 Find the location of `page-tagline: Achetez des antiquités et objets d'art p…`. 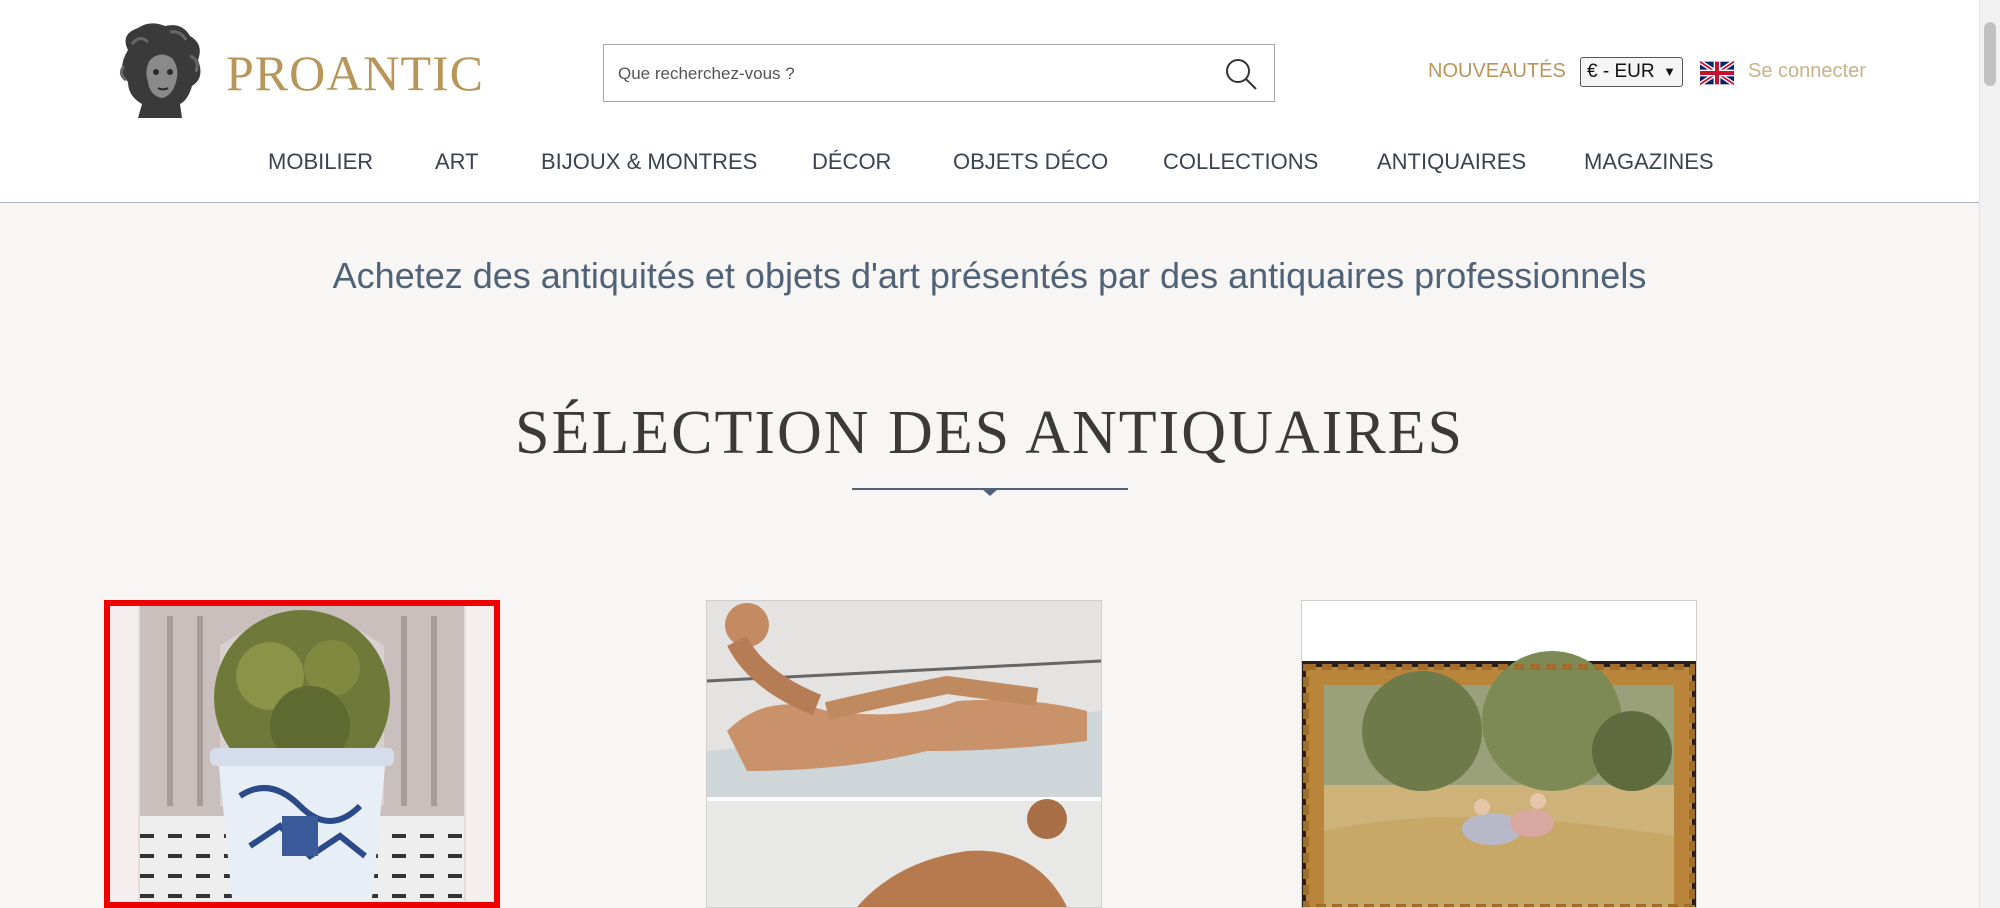

page-tagline: Achetez des antiquités et objets d'art p… is located at coordinates (989, 275).